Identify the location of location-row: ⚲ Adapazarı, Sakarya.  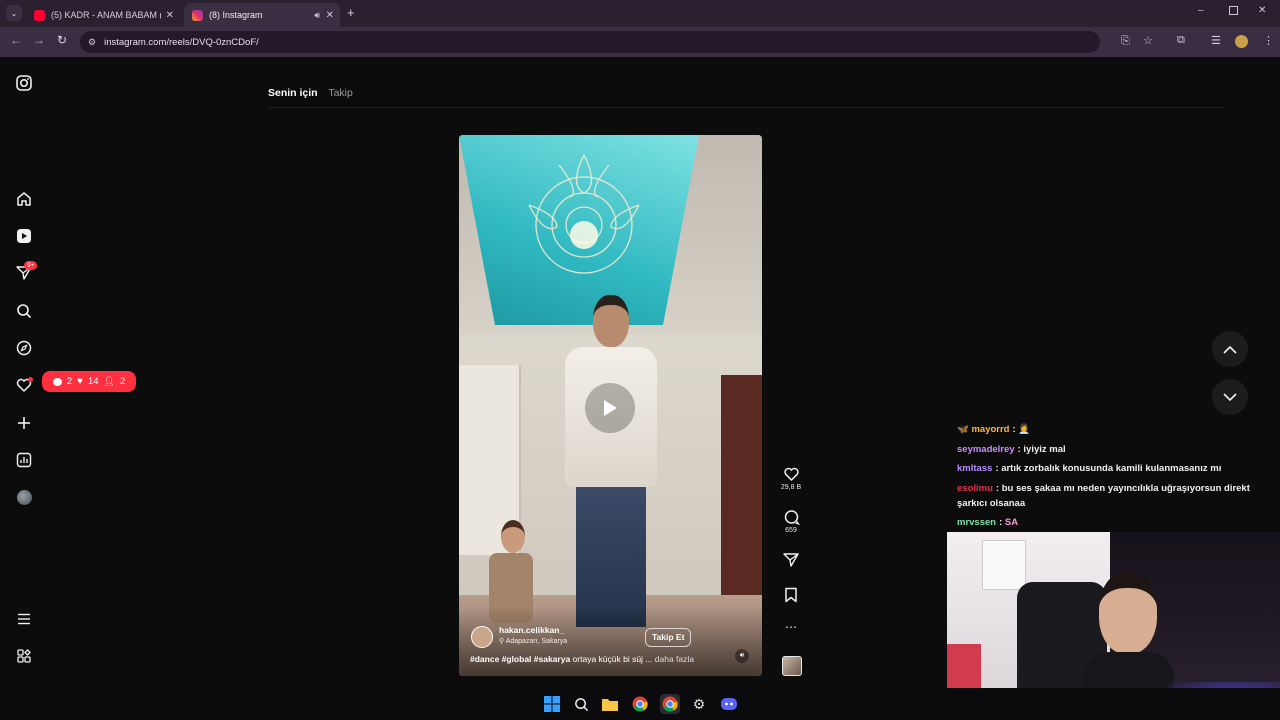
(533, 641).